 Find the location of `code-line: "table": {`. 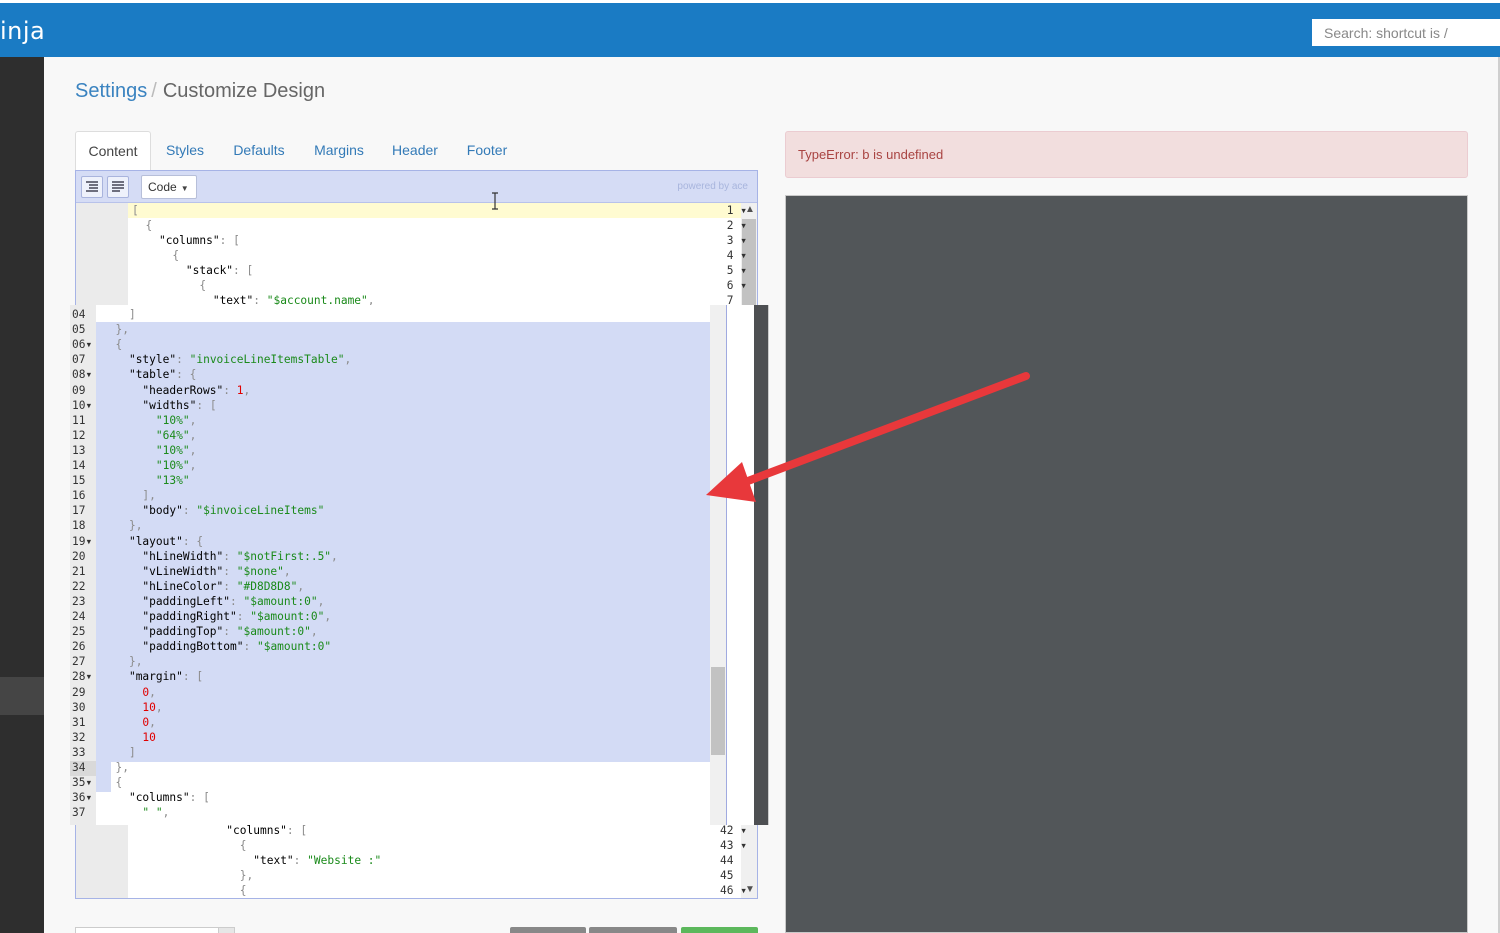

code-line: "table": { is located at coordinates (149, 374).